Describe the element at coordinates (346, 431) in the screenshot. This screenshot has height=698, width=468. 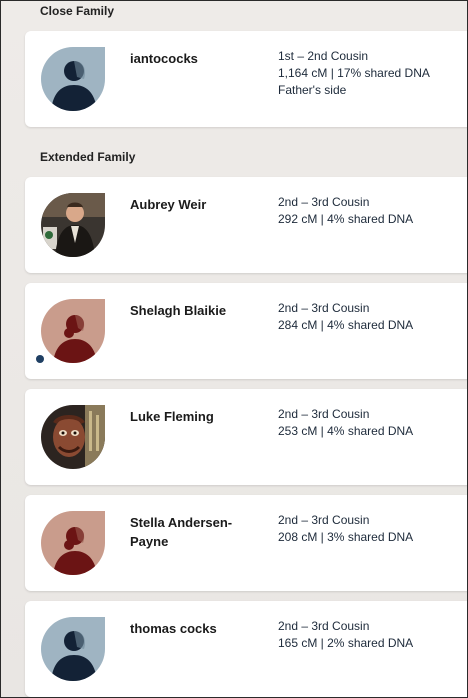
I see `shared-dna: 253 cM | 4% shared DNA` at that location.